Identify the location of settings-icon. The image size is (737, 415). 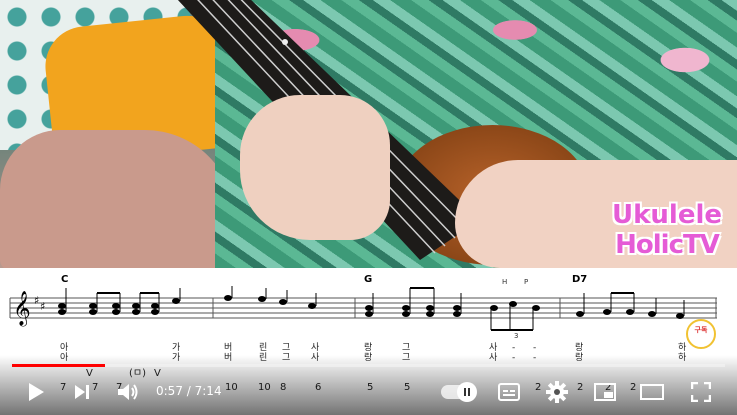
(557, 392).